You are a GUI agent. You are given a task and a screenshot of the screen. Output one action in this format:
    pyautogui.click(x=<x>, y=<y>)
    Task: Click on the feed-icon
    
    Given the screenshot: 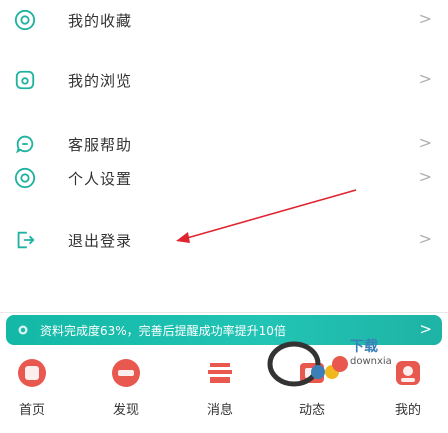 What is the action you would take?
    pyautogui.click(x=312, y=373)
    